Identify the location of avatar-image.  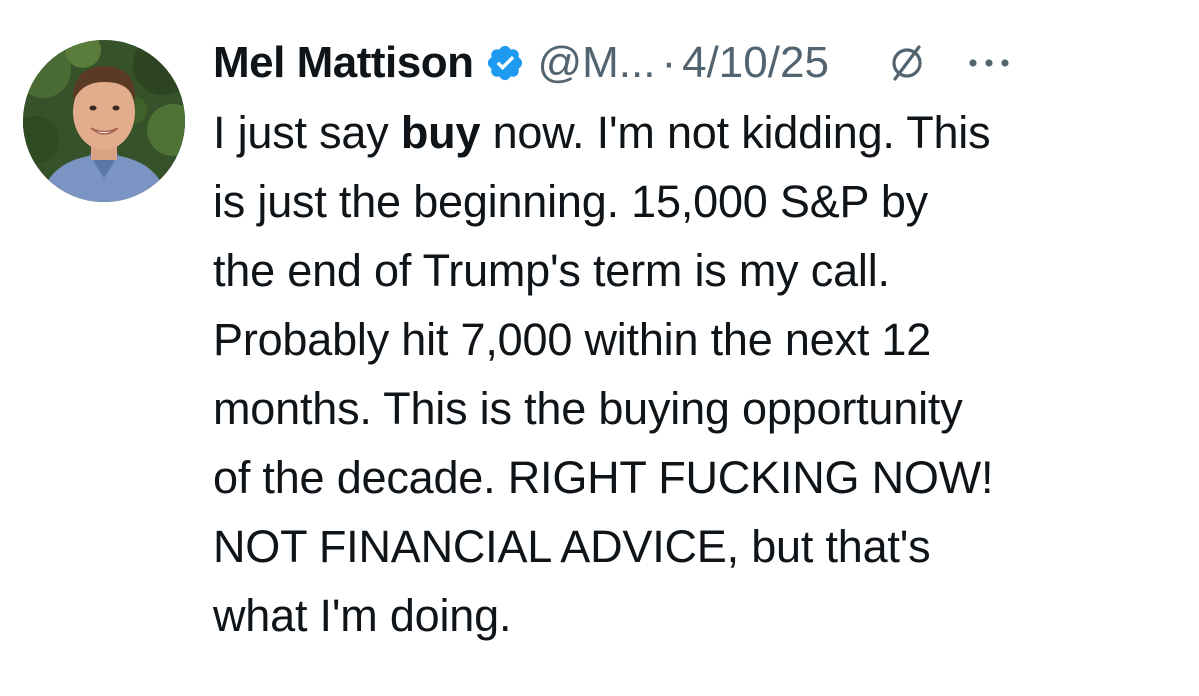
(104, 121).